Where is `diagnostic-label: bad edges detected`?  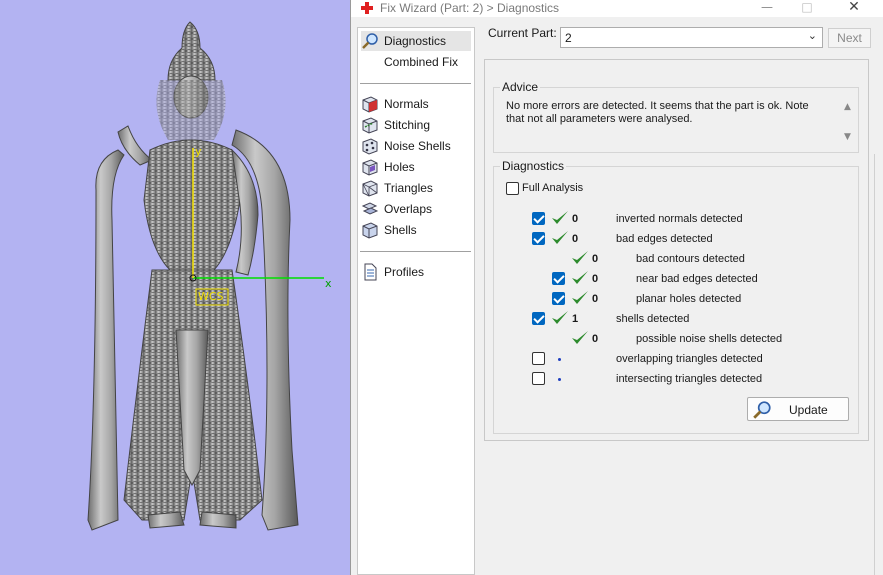 diagnostic-label: bad edges detected is located at coordinates (664, 239).